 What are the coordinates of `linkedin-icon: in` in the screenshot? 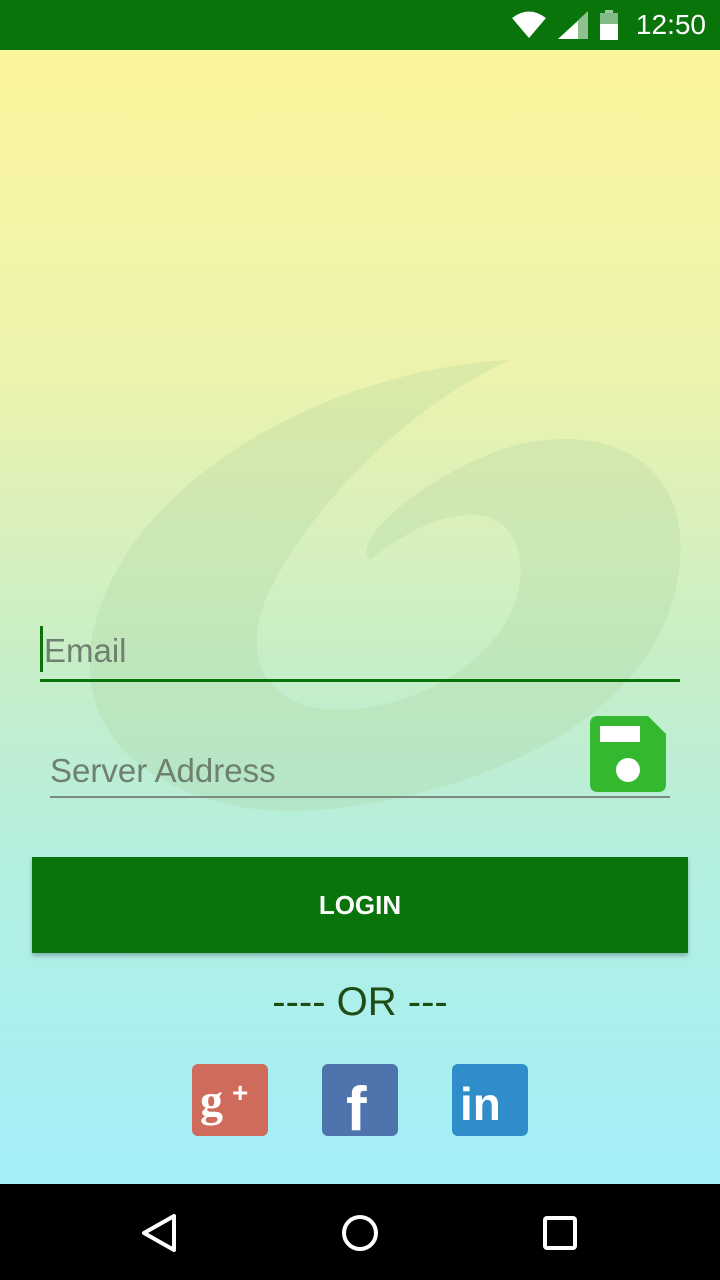 It's located at (480, 1104).